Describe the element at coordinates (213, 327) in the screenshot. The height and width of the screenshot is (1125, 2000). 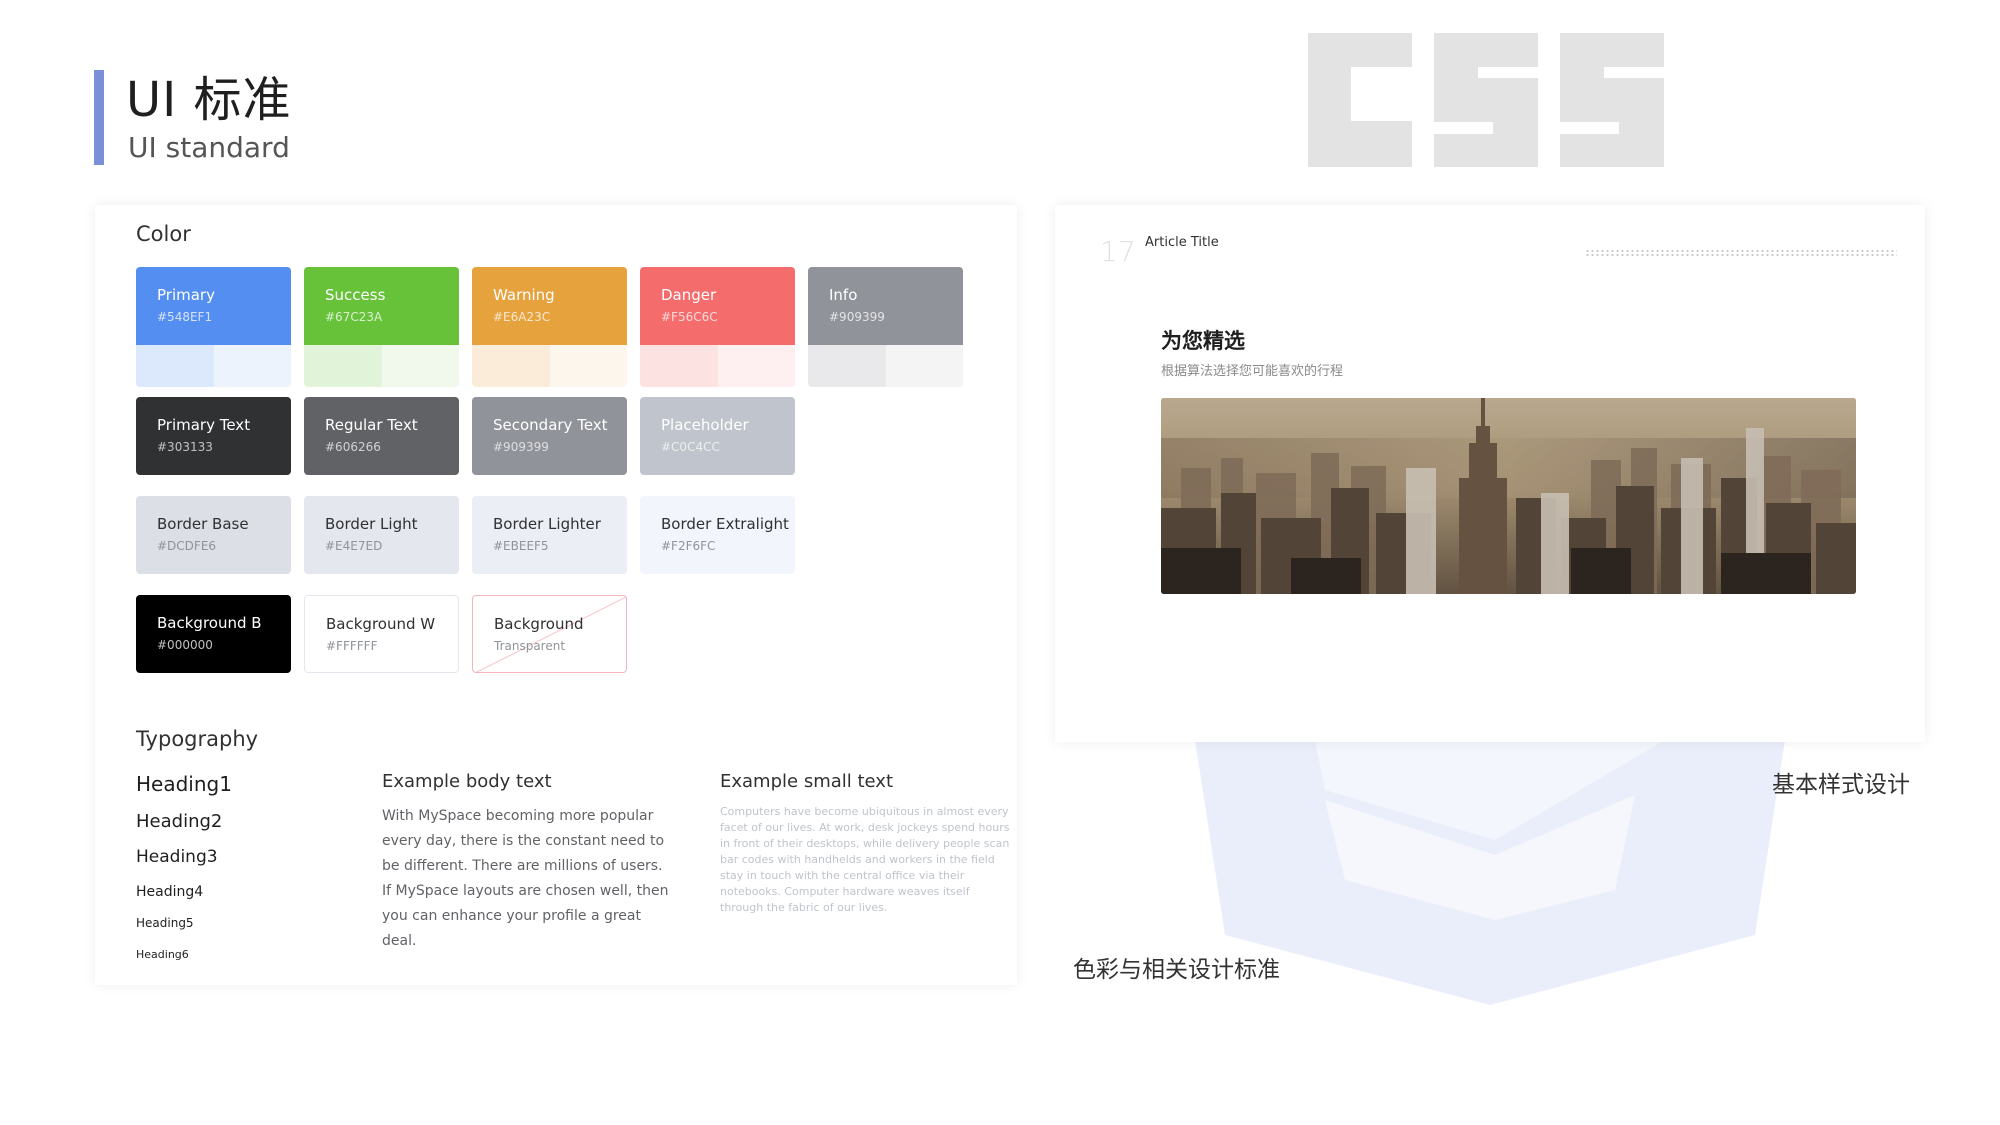
I see `swatch-primary: Primary #548EF1` at that location.